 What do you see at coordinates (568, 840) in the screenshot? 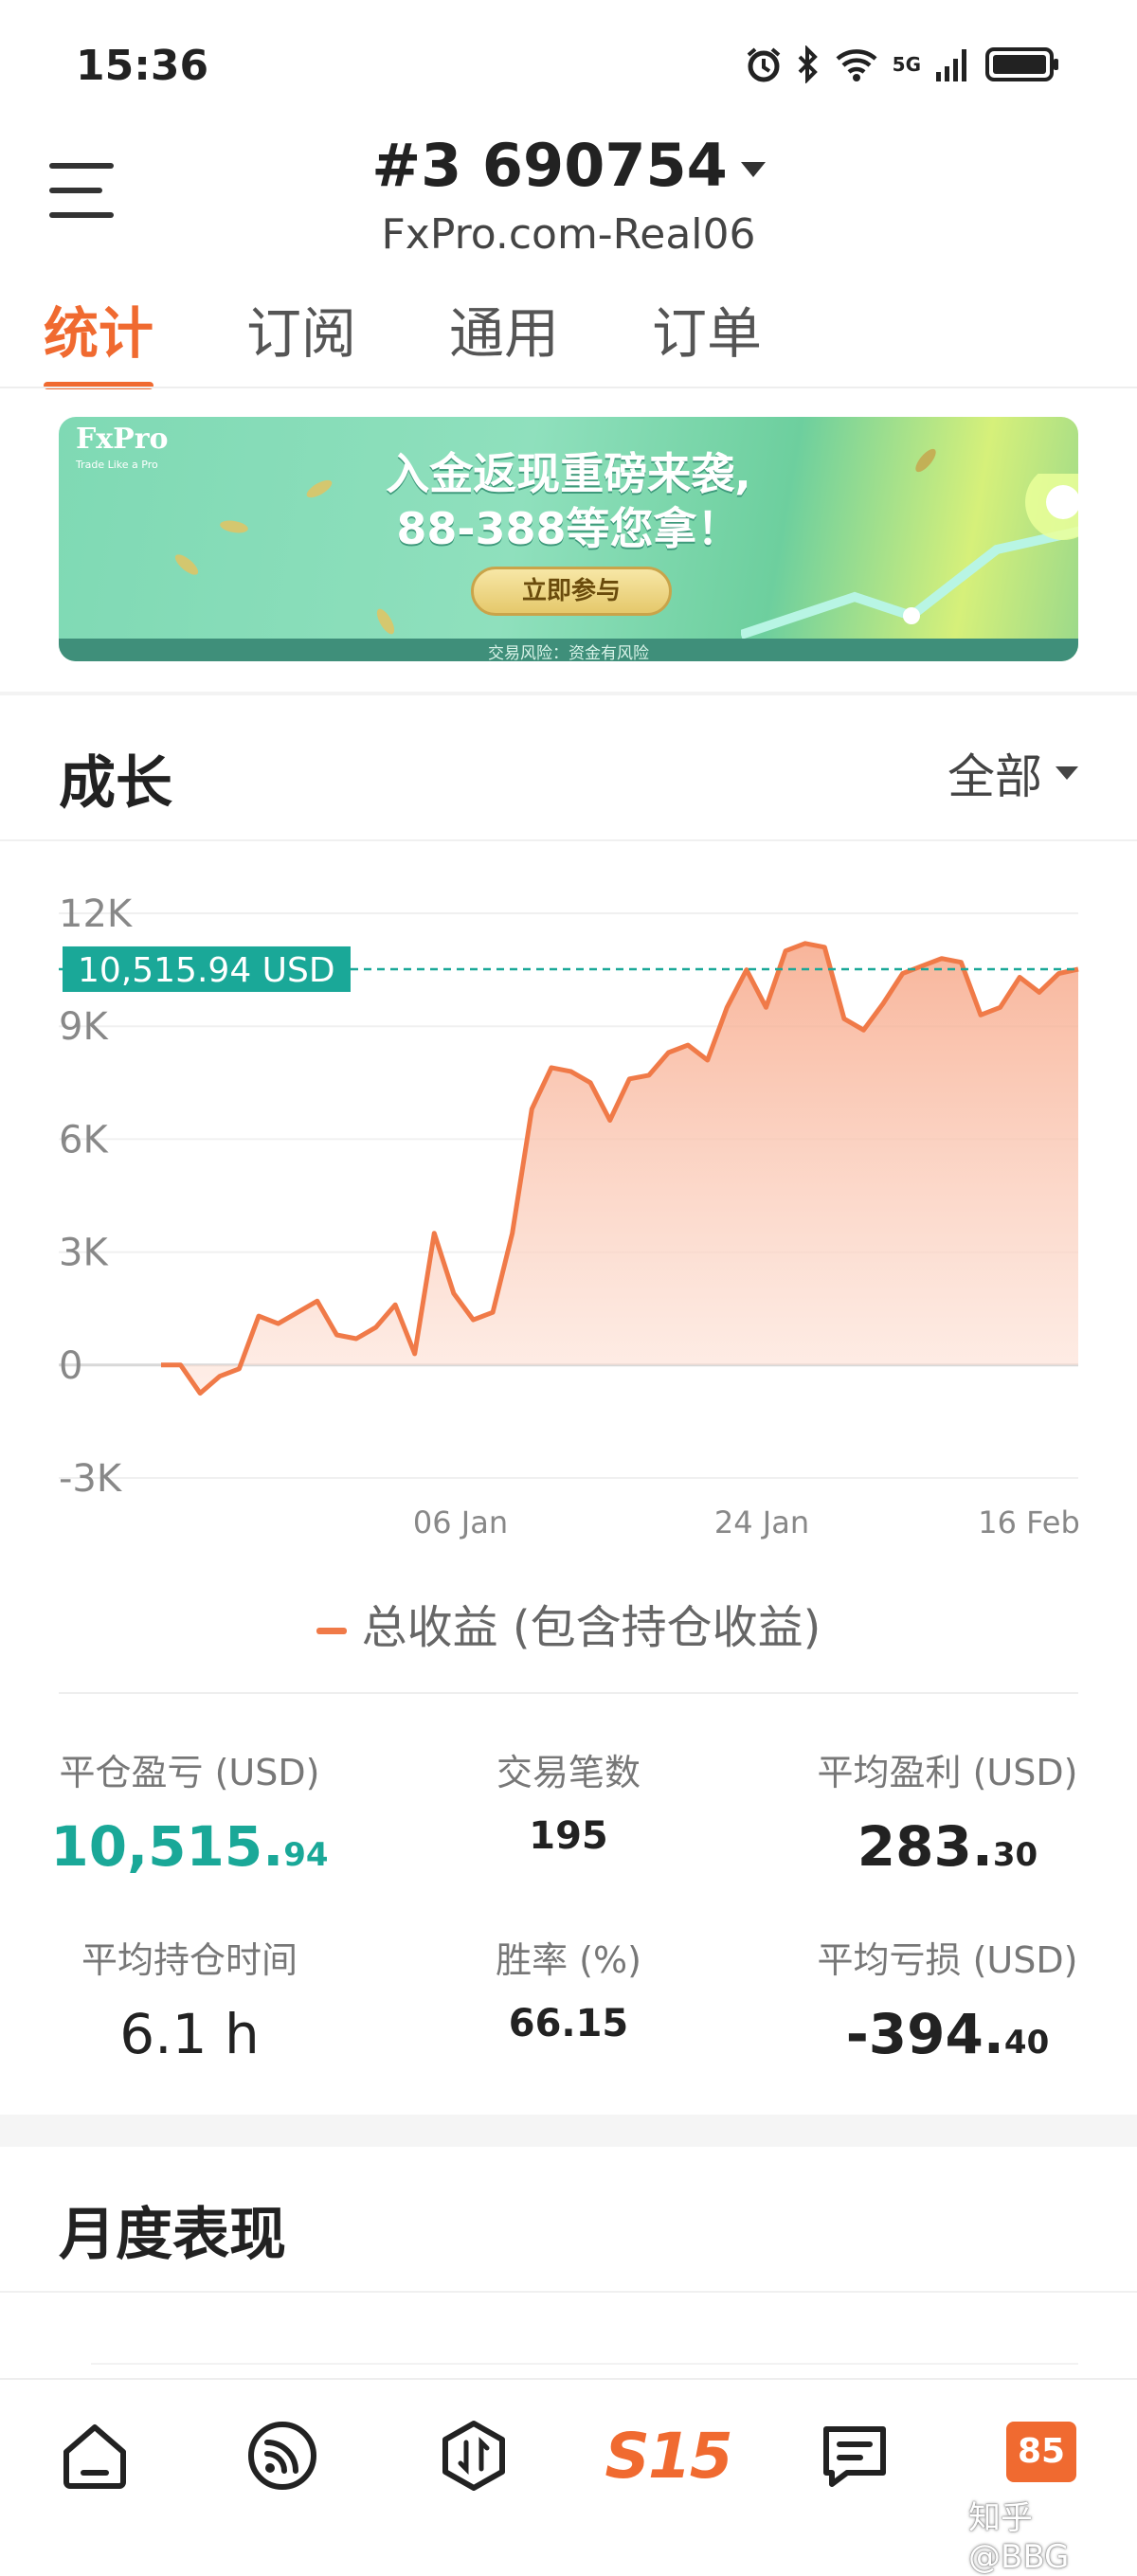
I see `growth-divider` at bounding box center [568, 840].